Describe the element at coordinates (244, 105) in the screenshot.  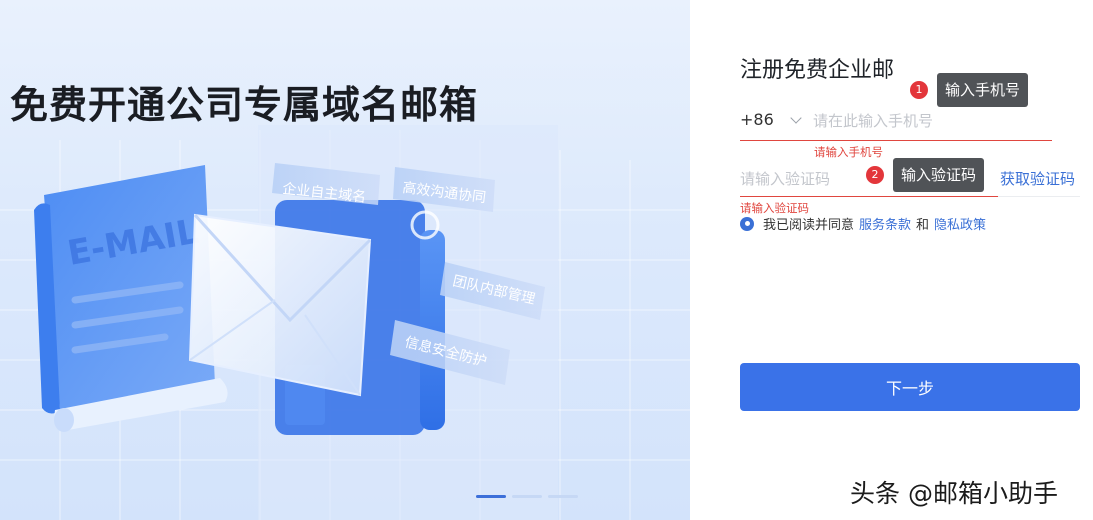
I see `hero-title: 免费开通公司专属域名邮箱` at that location.